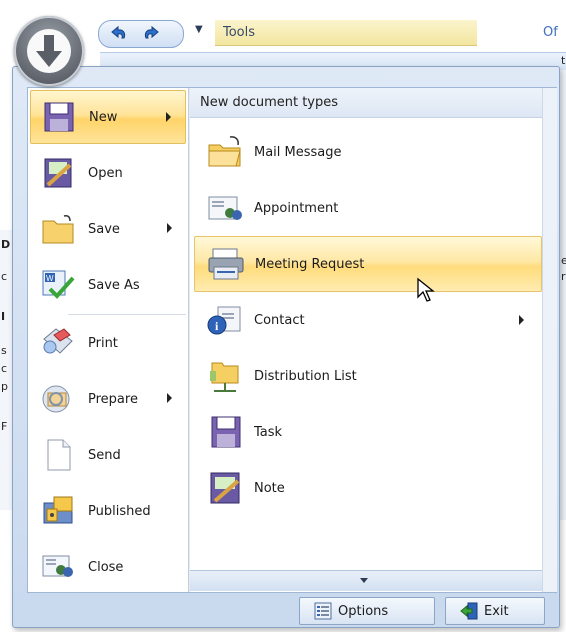 Image resolution: width=566 pixels, height=632 pixels. I want to click on menu-item-open: Open, so click(108, 173).